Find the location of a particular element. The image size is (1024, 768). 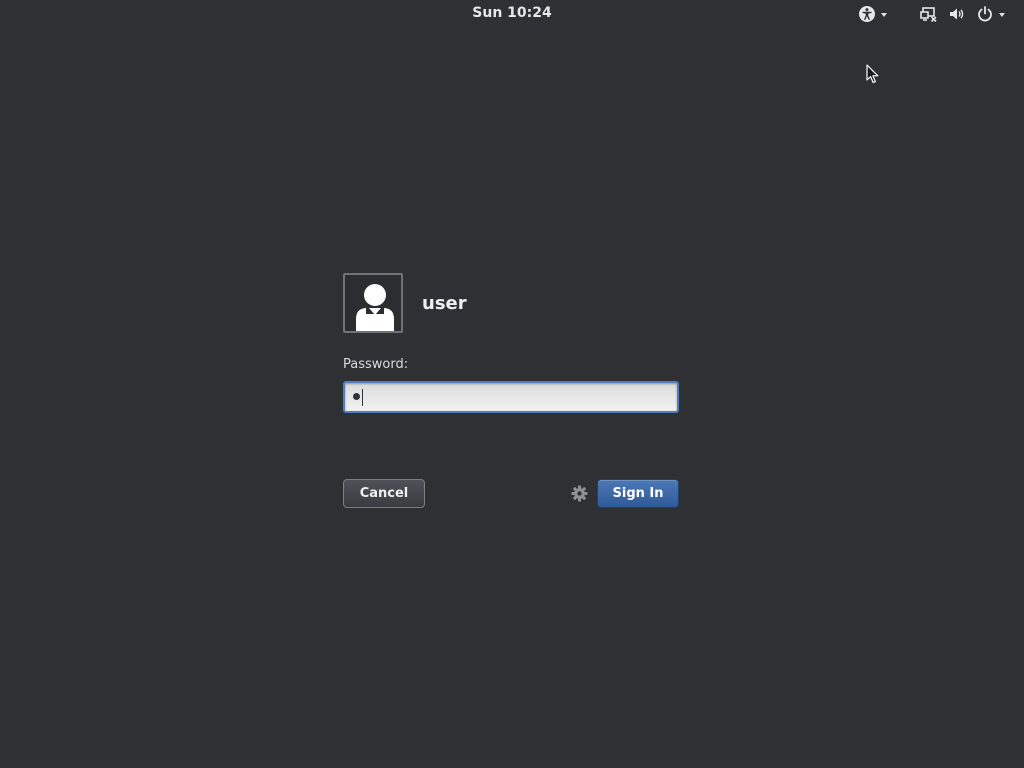

user-avatar-icon is located at coordinates (375, 307).